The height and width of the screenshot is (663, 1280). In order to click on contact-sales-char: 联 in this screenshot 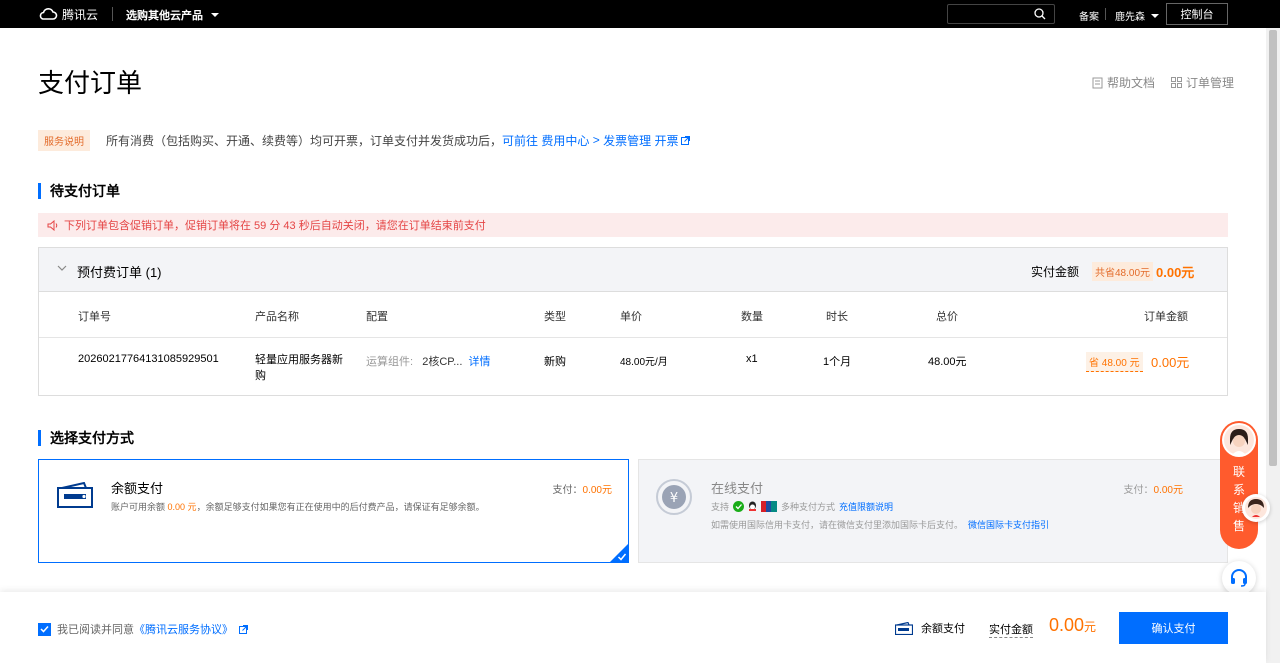, I will do `click(1238, 472)`.